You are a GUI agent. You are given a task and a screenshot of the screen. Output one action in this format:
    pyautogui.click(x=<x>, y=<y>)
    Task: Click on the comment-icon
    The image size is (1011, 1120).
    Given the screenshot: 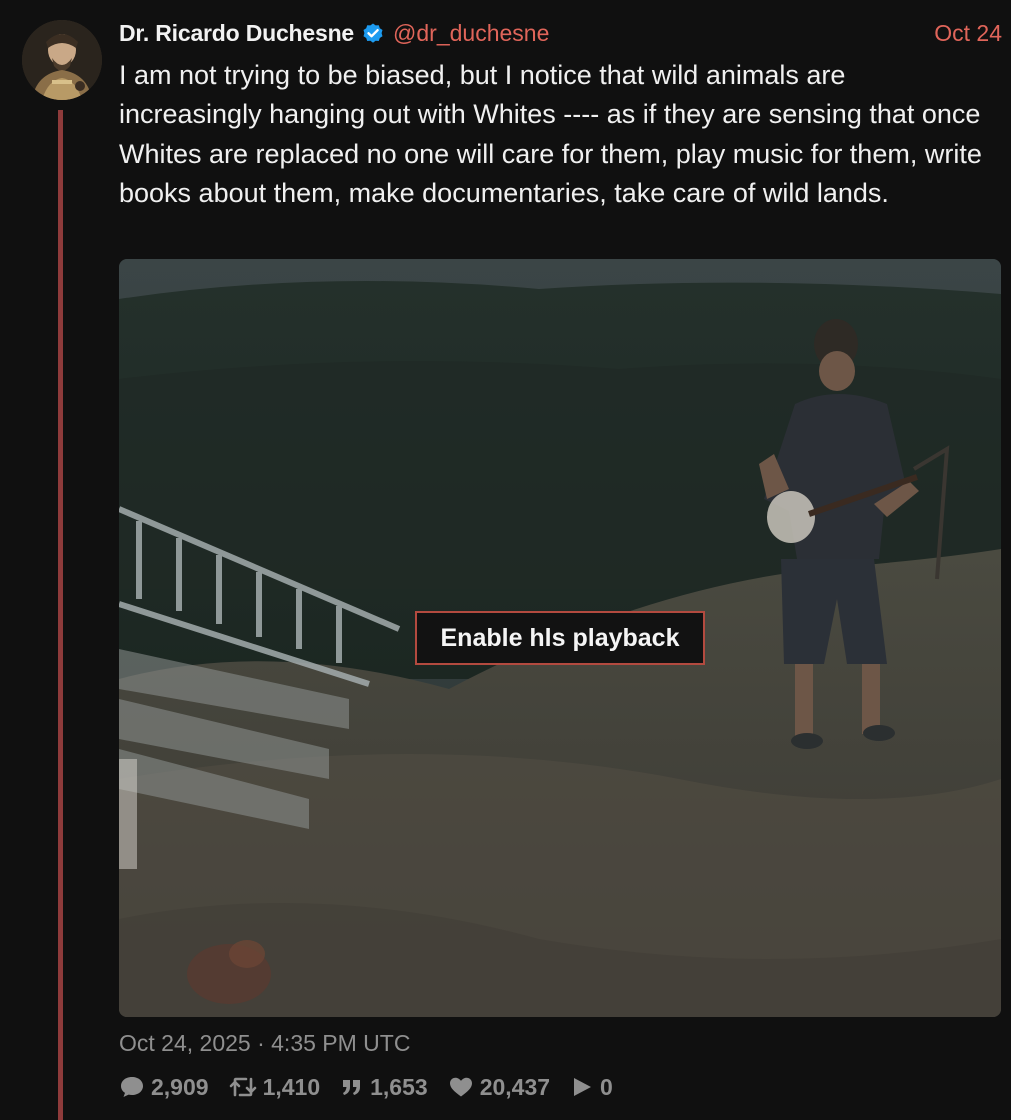 What is the action you would take?
    pyautogui.click(x=132, y=1087)
    